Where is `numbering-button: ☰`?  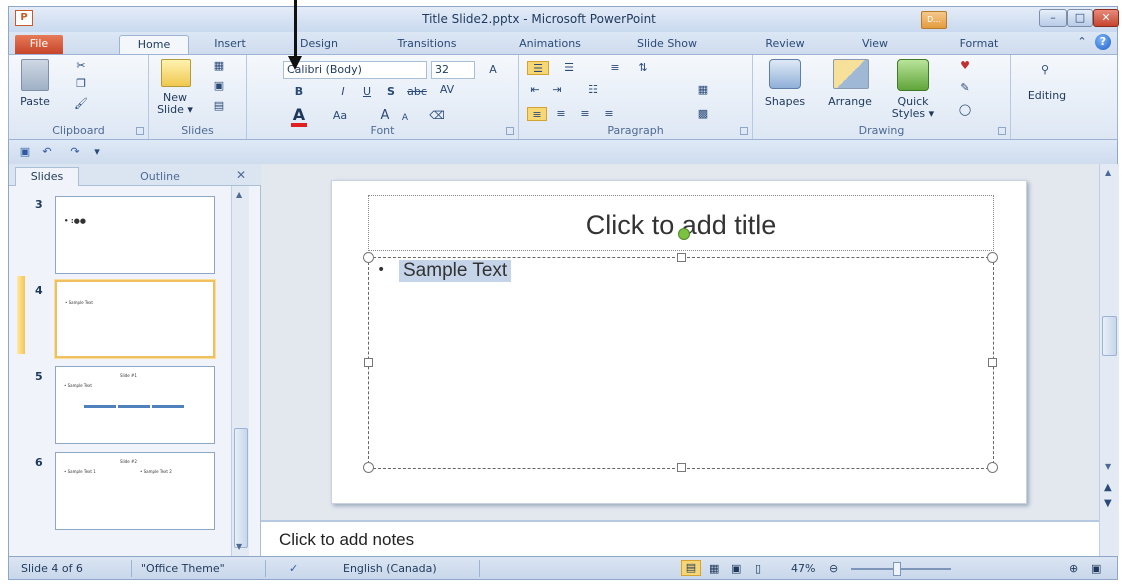 numbering-button: ☰ is located at coordinates (569, 68).